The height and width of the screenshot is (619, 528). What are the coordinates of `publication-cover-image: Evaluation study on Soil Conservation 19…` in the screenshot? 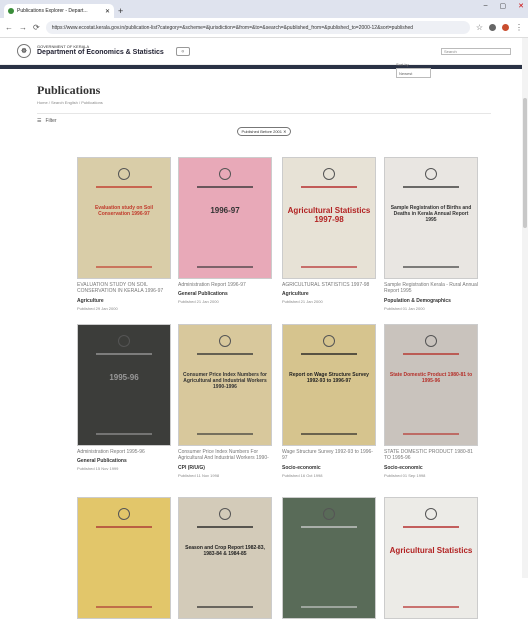 It's located at (124, 218).